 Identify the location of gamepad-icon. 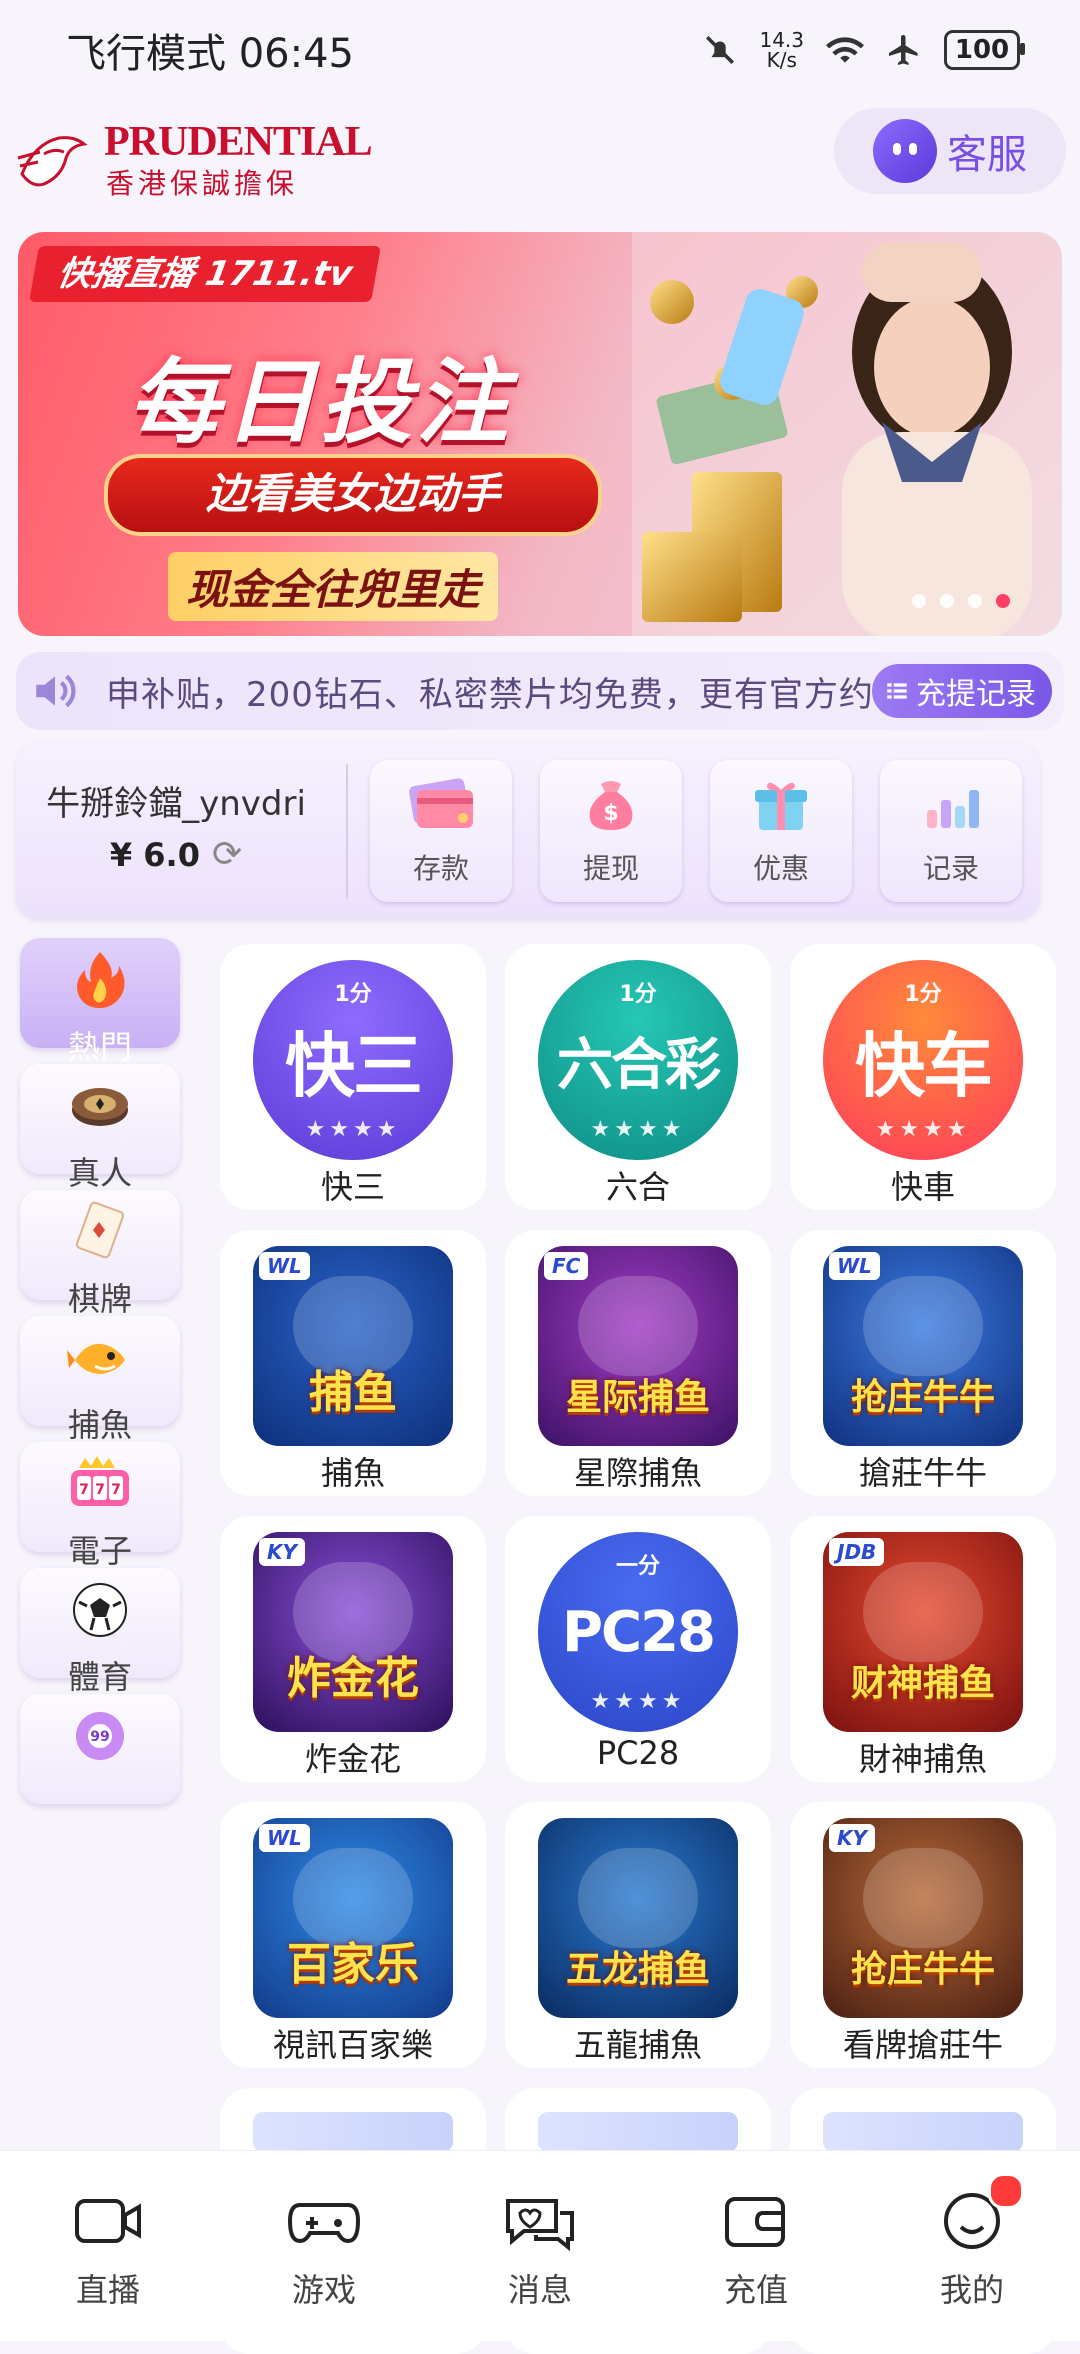
(324, 2223).